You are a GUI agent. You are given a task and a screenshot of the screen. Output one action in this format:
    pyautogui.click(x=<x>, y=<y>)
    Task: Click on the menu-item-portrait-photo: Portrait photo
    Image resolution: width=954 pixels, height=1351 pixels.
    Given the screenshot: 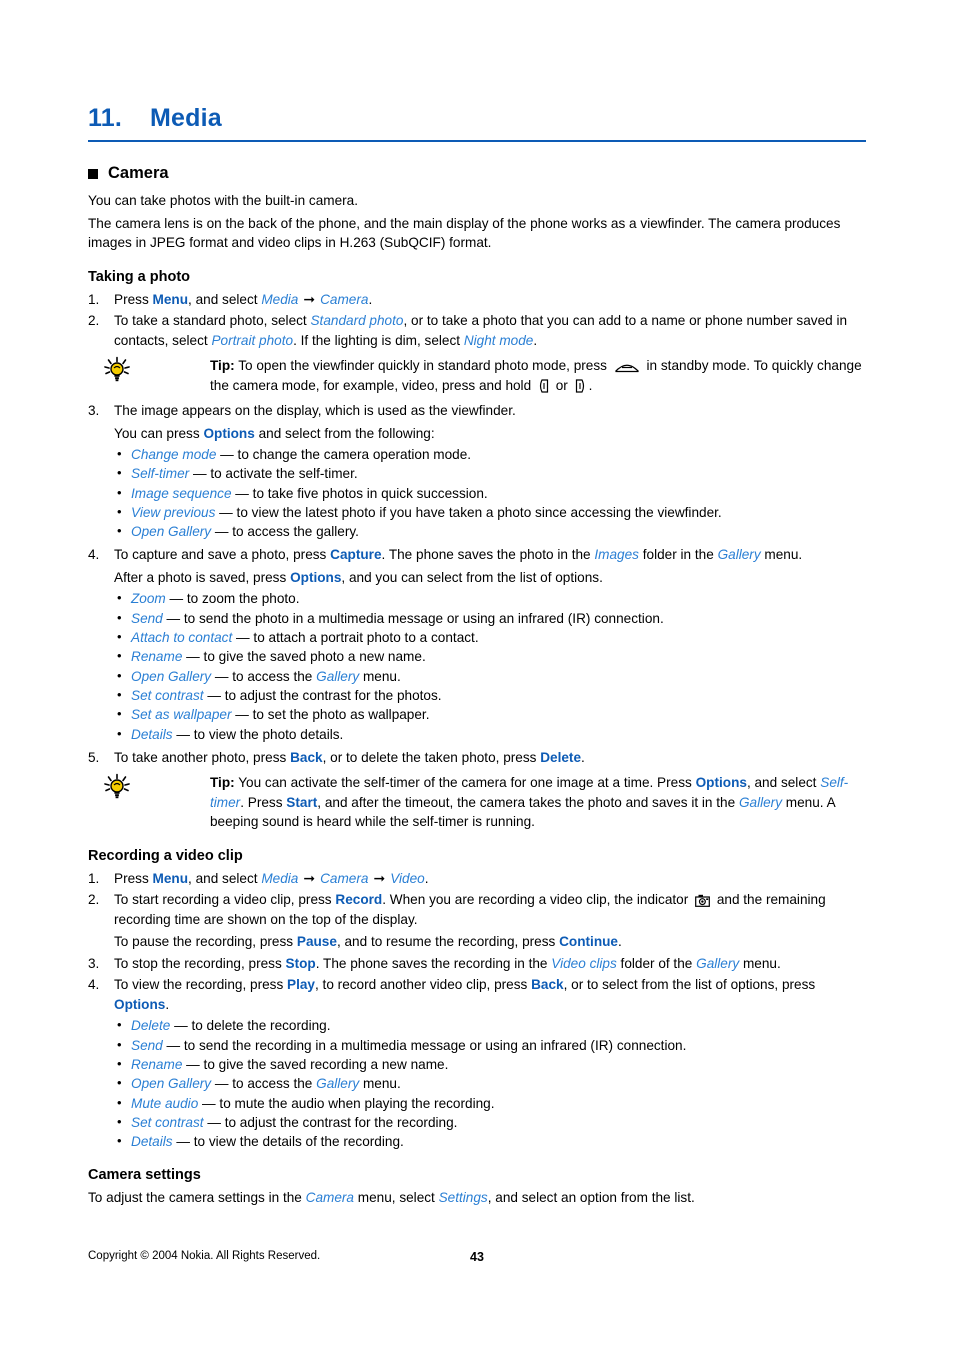 What is the action you would take?
    pyautogui.click(x=252, y=340)
    